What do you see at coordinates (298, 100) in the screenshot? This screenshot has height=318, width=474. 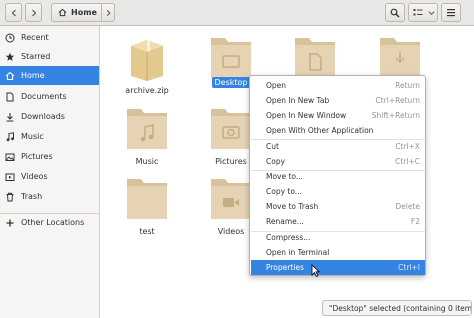 I see `menu-item-label: Open In New Tab` at bounding box center [298, 100].